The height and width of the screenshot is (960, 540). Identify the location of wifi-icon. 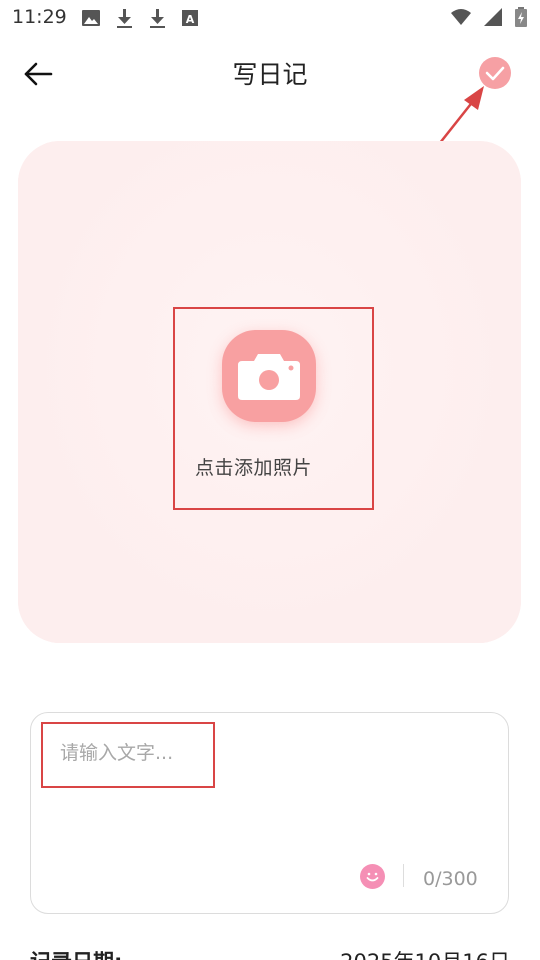
(461, 17).